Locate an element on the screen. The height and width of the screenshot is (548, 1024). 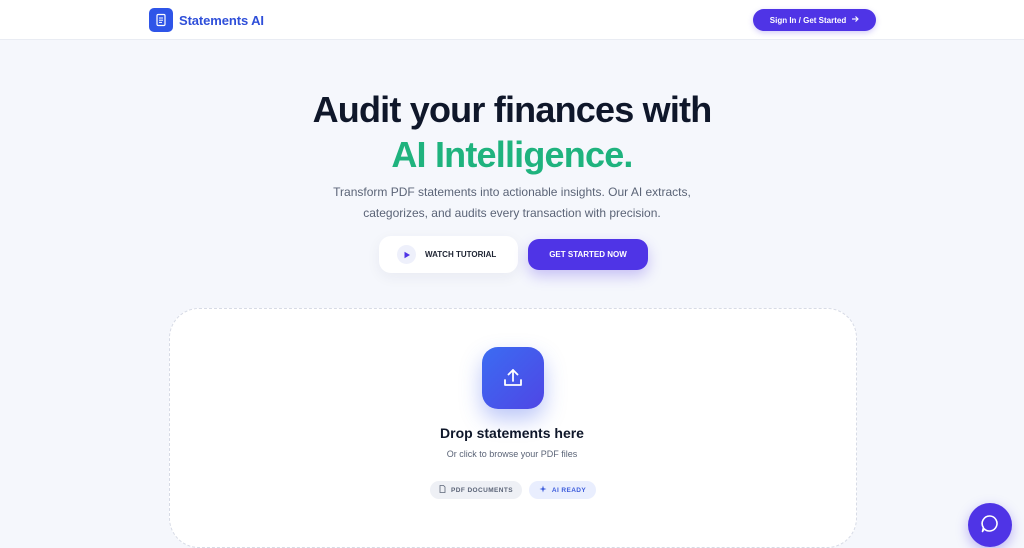
get-started-label: GET STARTED NOW is located at coordinates (588, 254).